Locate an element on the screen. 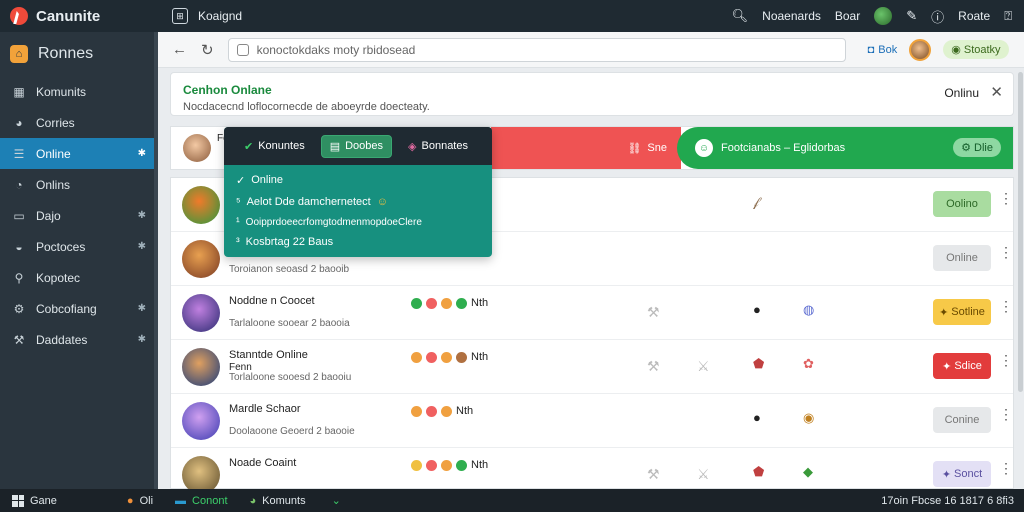  popup-tabs: ✔ Konuntes ▤ Doobes ◈ Bonnates is located at coordinates (358, 146).